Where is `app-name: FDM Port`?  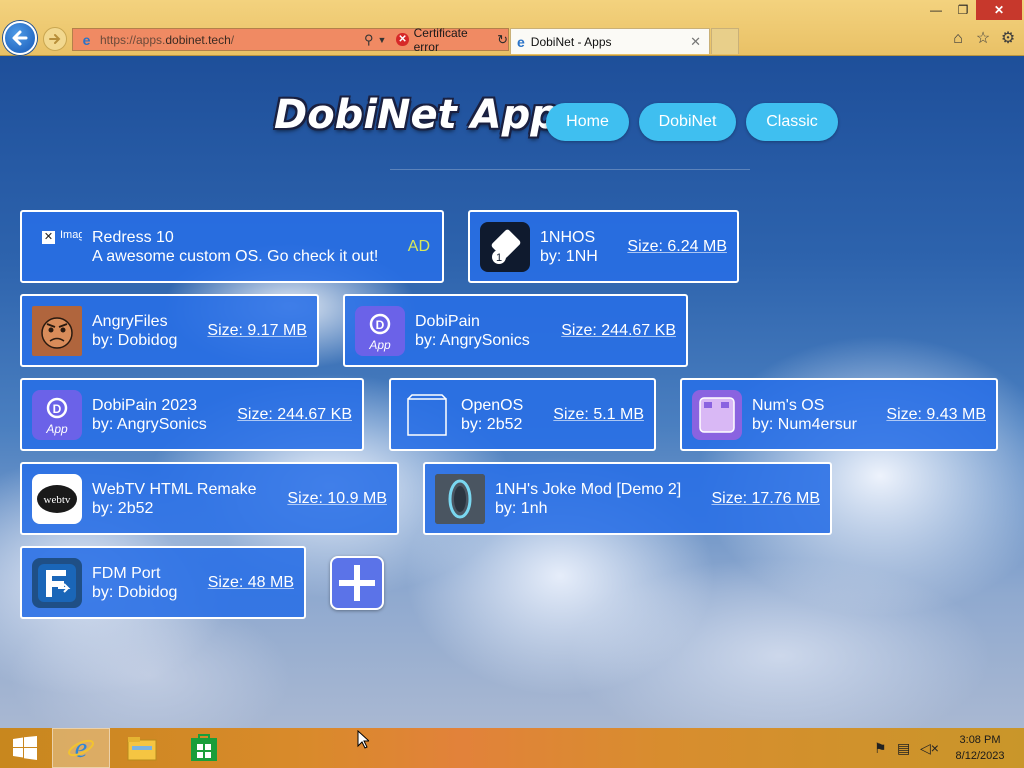 app-name: FDM Port is located at coordinates (126, 573).